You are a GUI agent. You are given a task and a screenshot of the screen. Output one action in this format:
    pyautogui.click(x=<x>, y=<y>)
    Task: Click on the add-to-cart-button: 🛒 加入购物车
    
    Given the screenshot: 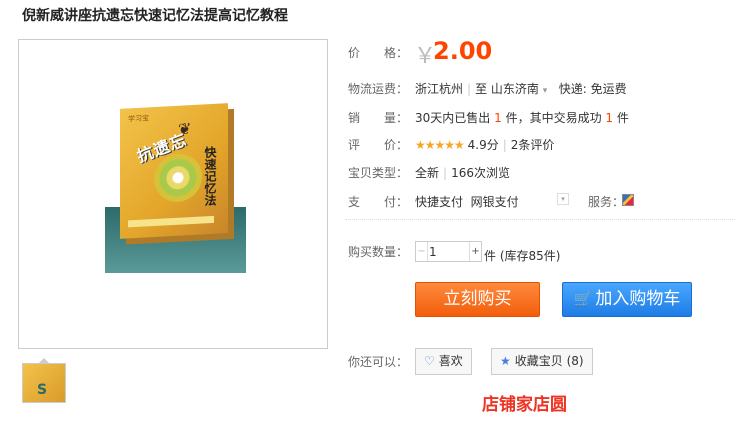 What is the action you would take?
    pyautogui.click(x=627, y=299)
    